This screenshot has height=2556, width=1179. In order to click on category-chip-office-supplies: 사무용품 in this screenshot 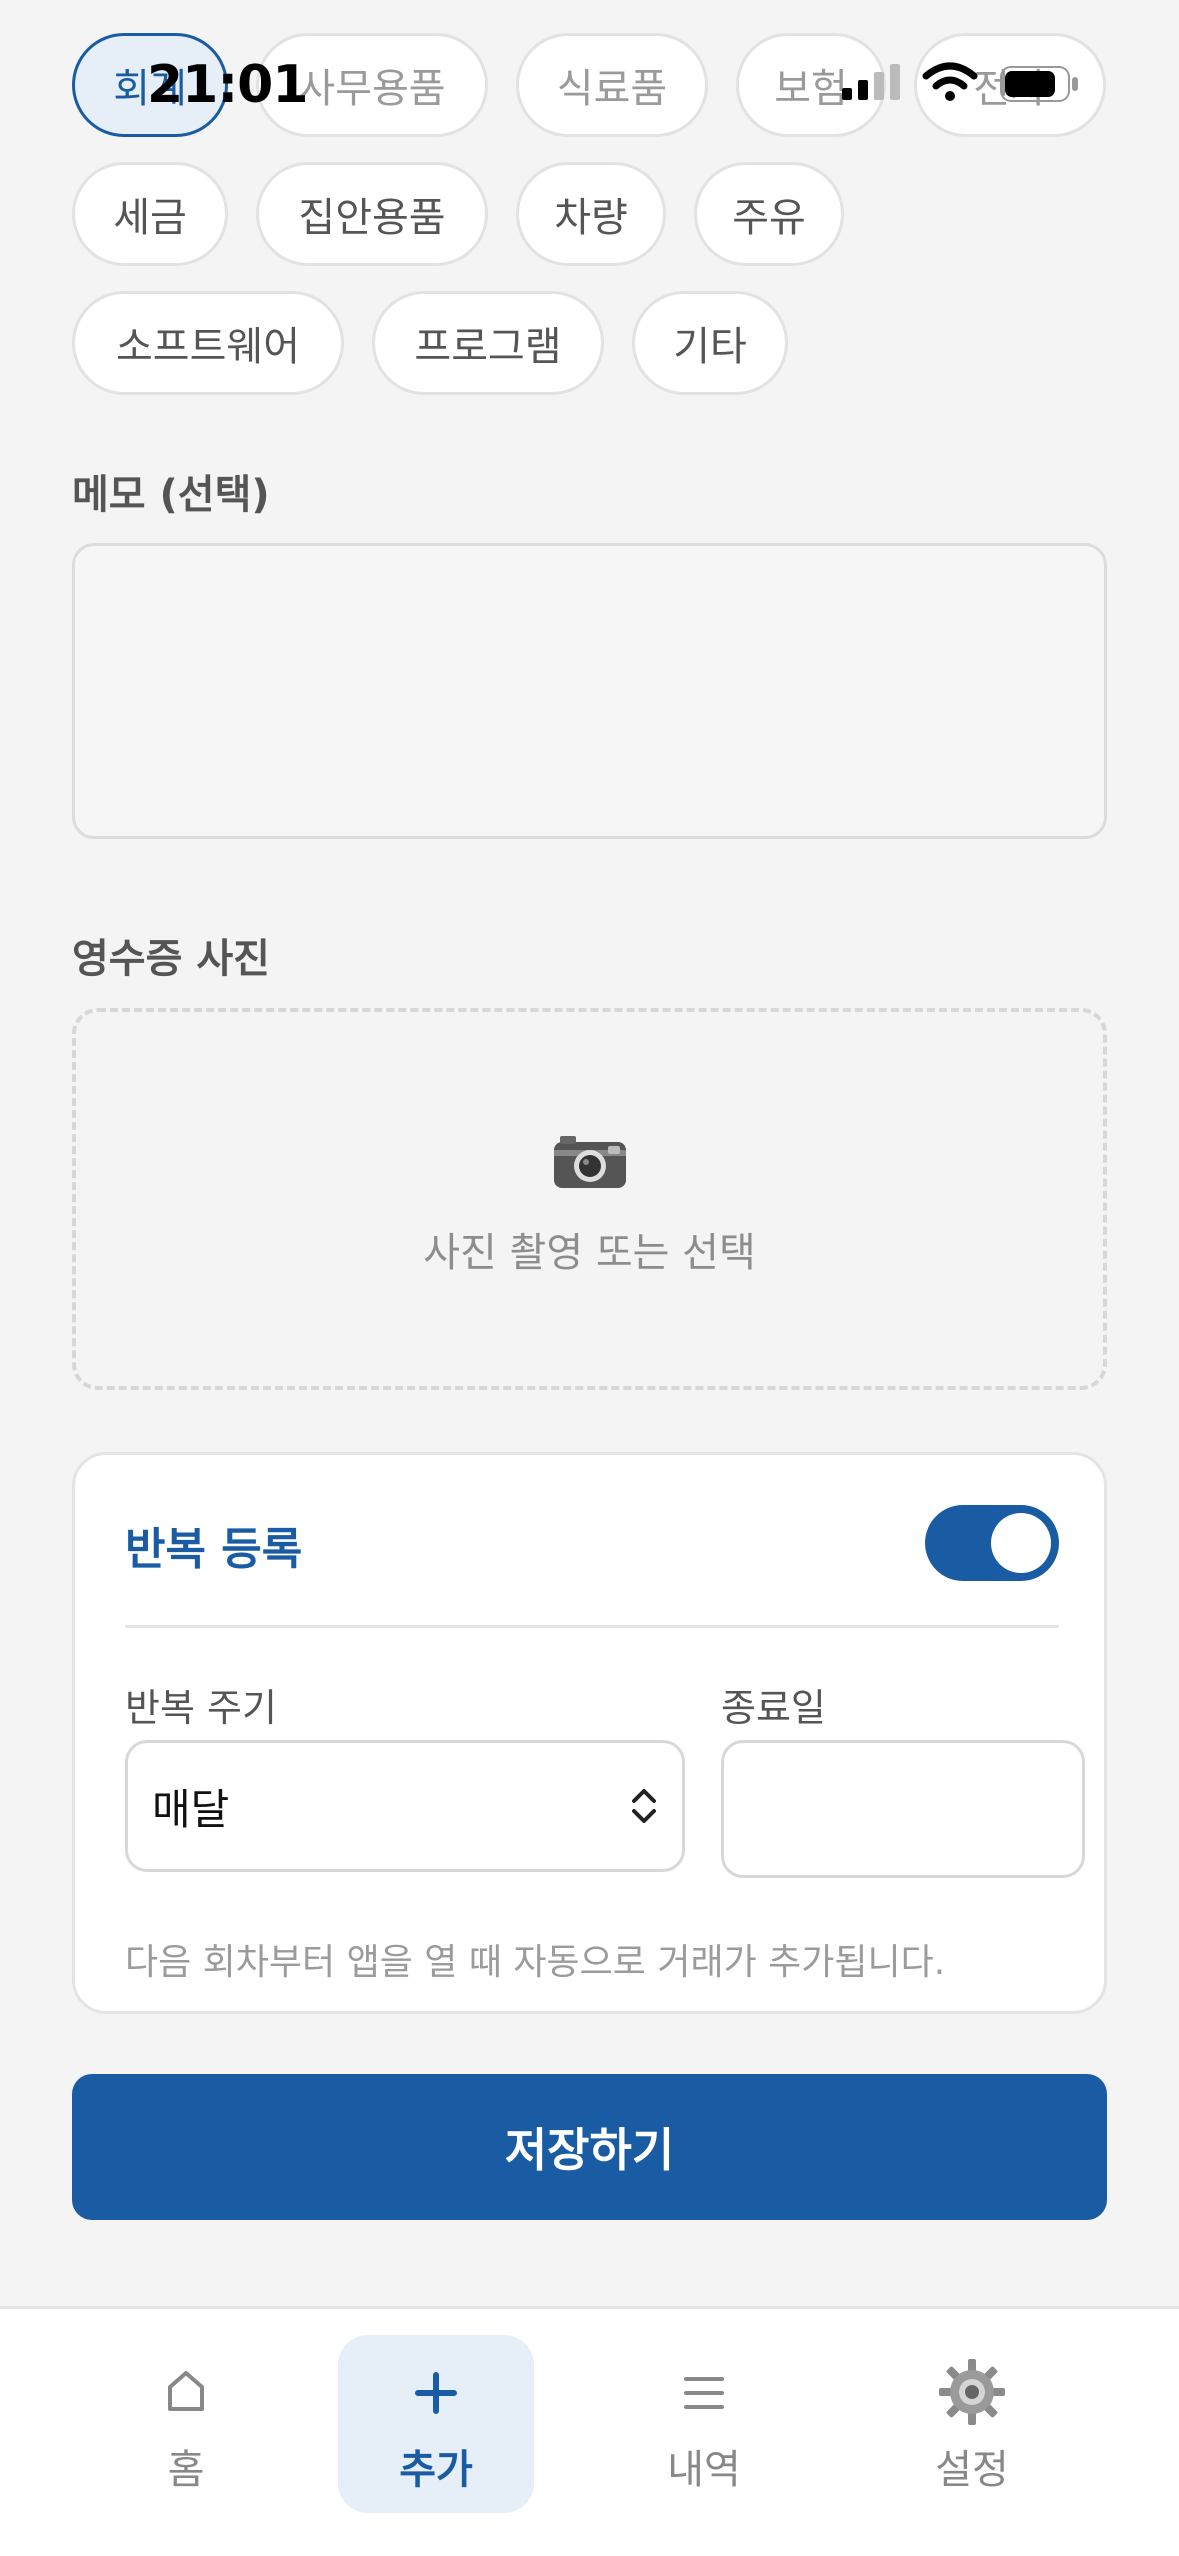, I will do `click(372, 85)`.